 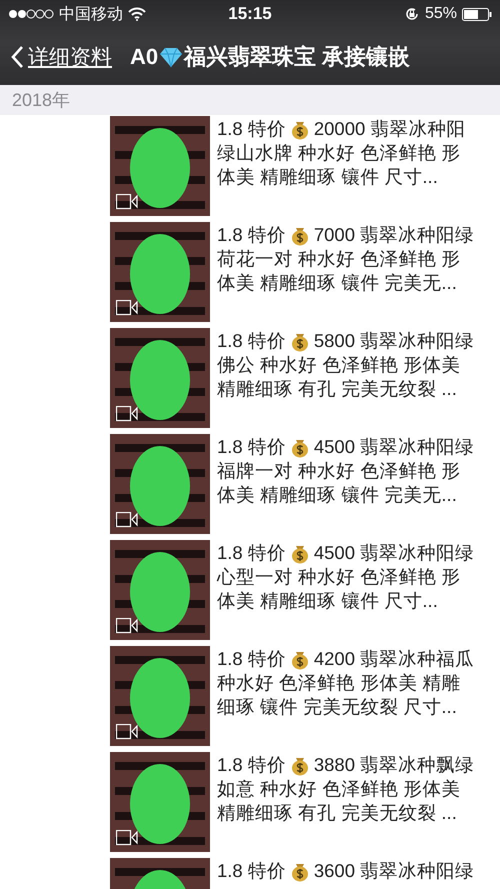 What do you see at coordinates (394, 871) in the screenshot?
I see `post-description: 3600 翡翠冰种阳绿` at bounding box center [394, 871].